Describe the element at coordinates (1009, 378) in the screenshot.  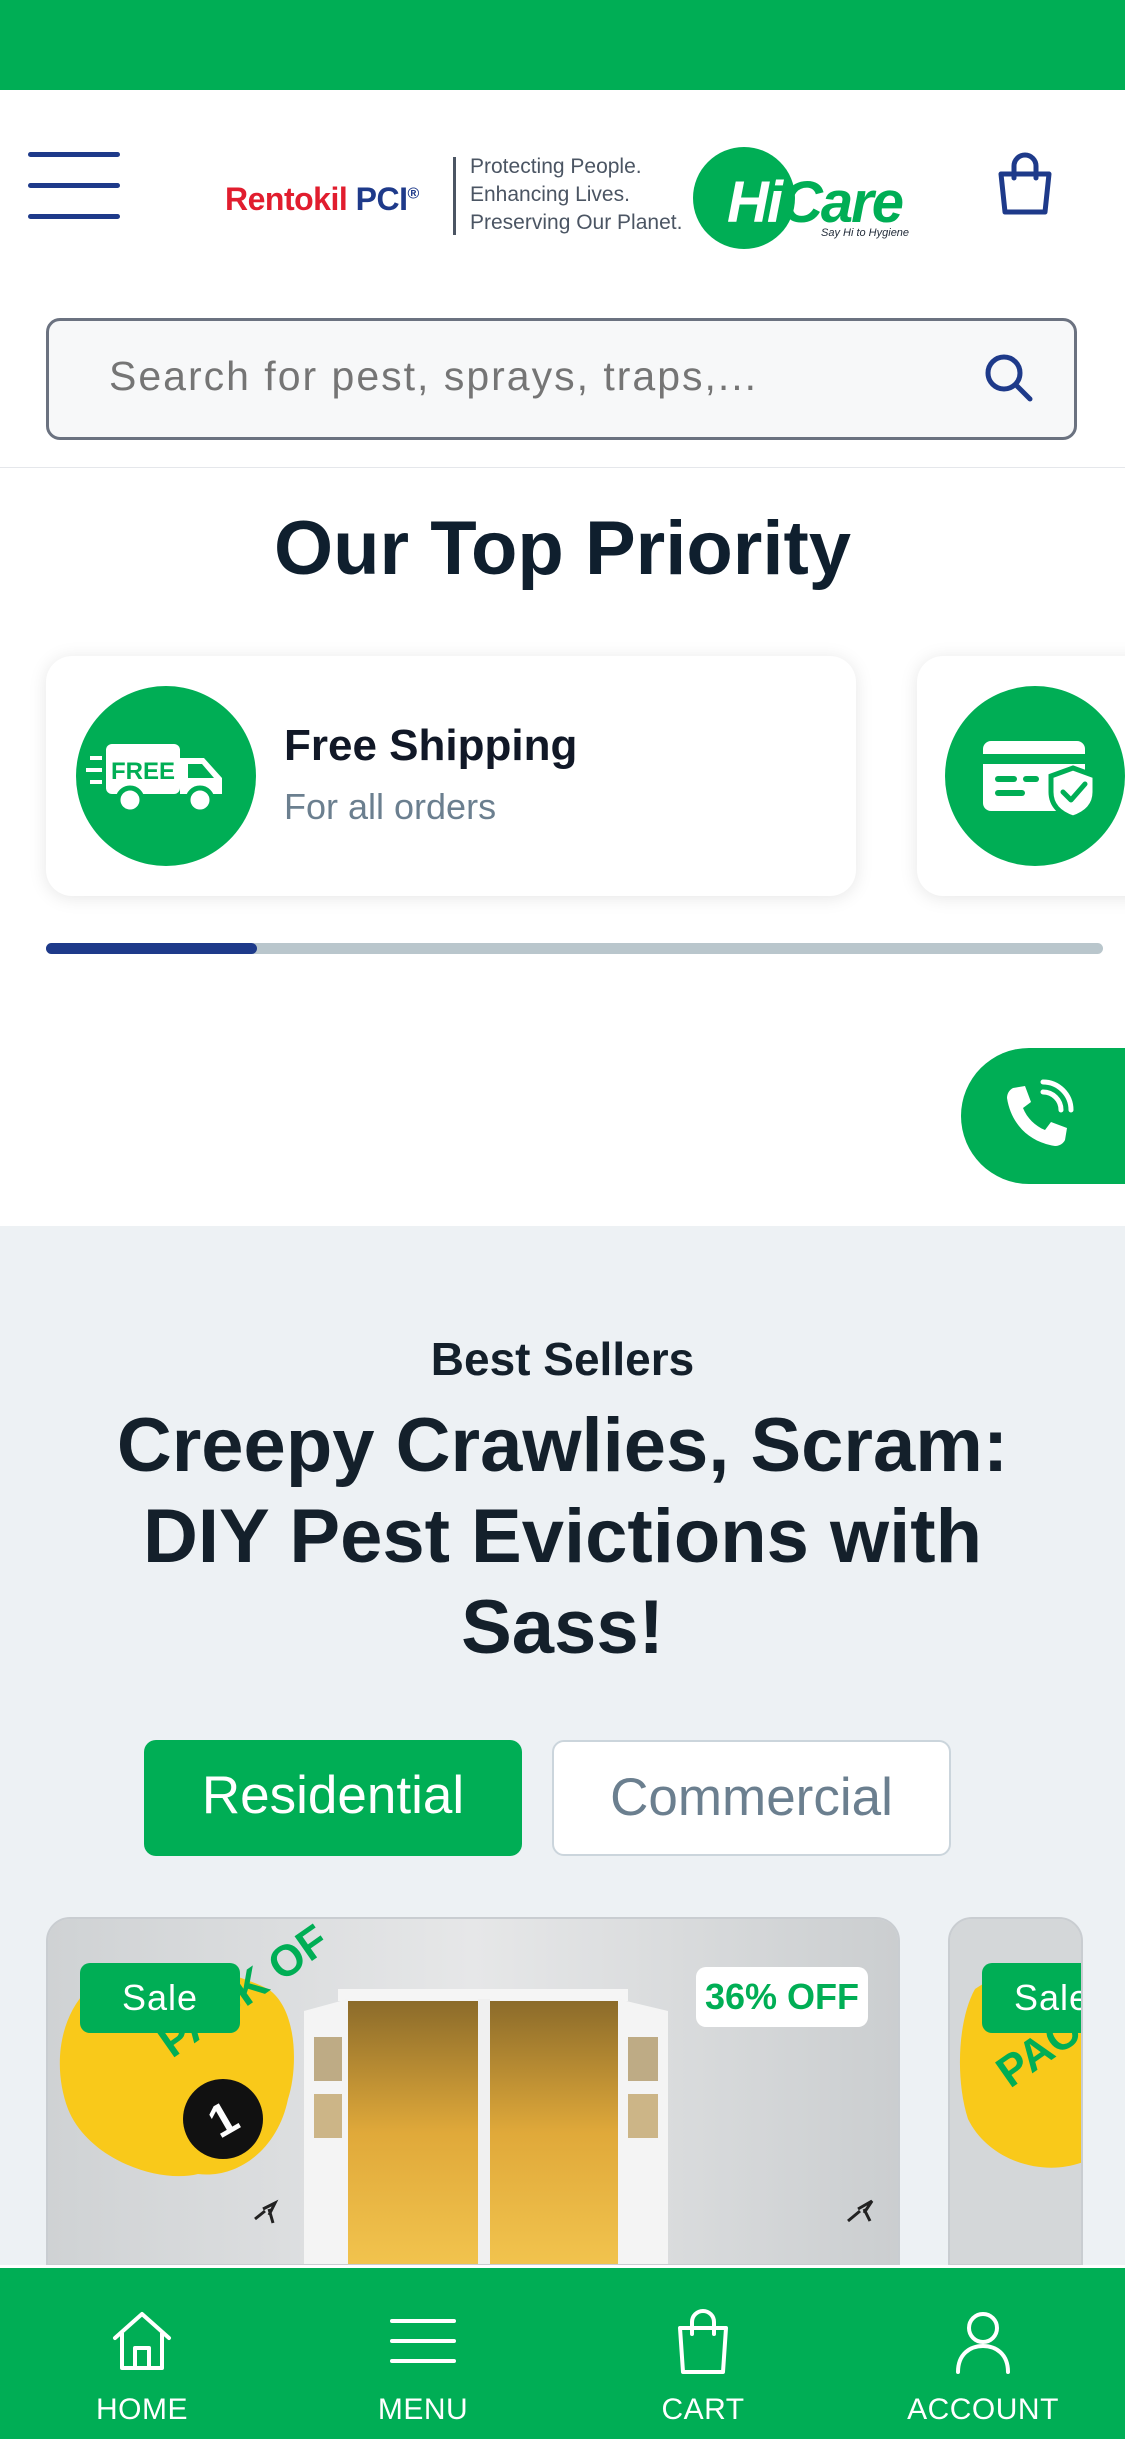
I see `search-icon` at that location.